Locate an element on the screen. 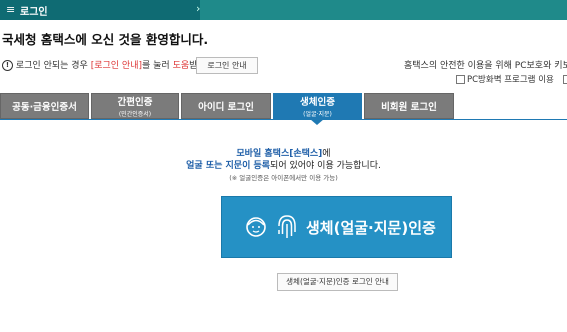  desc-text: 되어 있어야 이용 가능합니다. is located at coordinates (325, 166).